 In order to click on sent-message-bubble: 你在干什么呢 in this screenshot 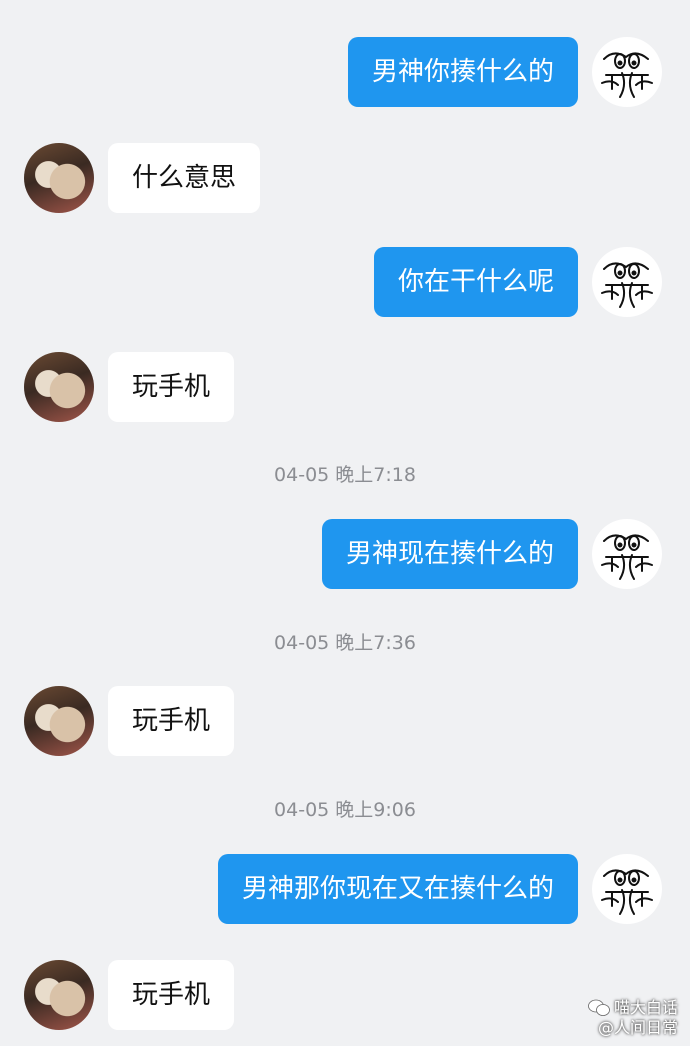, I will do `click(475, 282)`.